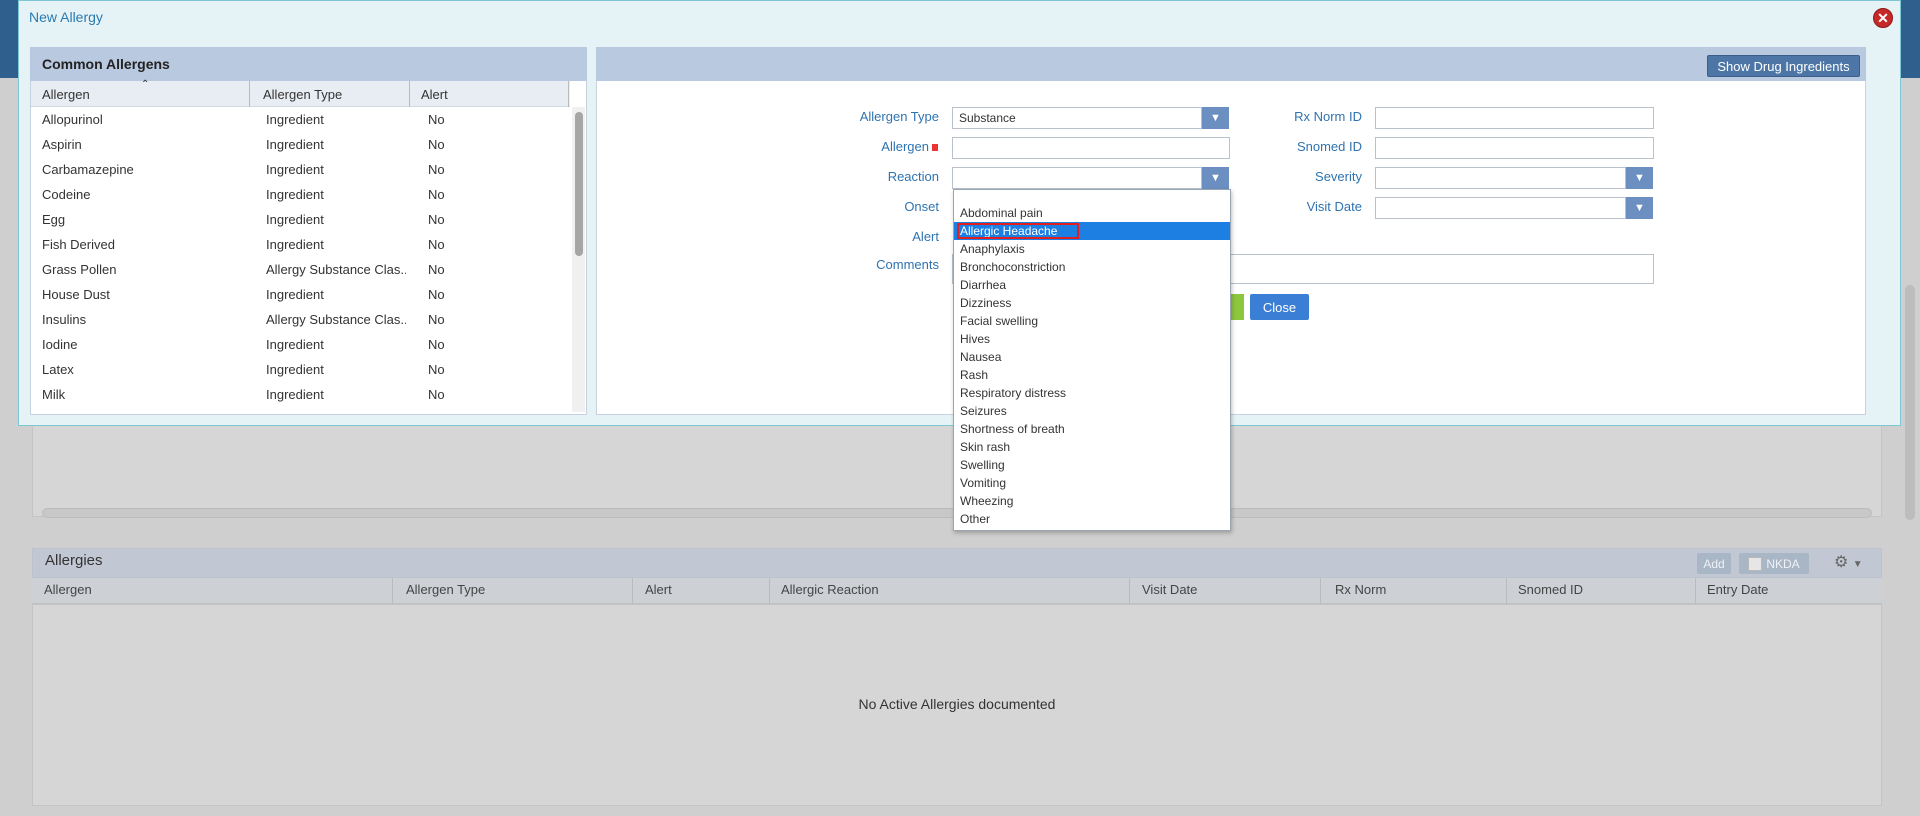 This screenshot has height=816, width=1920. I want to click on table-row: Fish Derived Ingredient No, so click(300, 244).